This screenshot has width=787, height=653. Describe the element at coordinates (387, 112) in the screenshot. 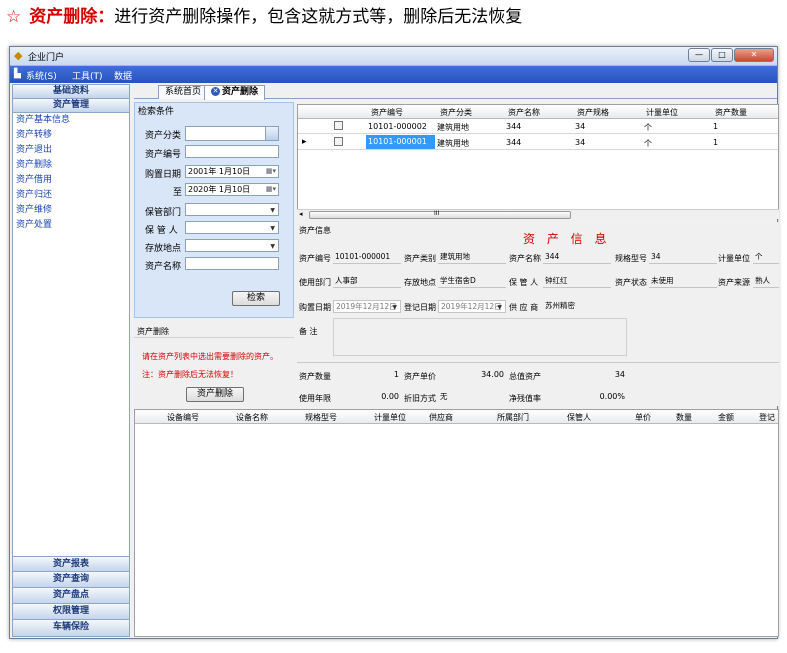

I see `col-code: 资产编号` at that location.